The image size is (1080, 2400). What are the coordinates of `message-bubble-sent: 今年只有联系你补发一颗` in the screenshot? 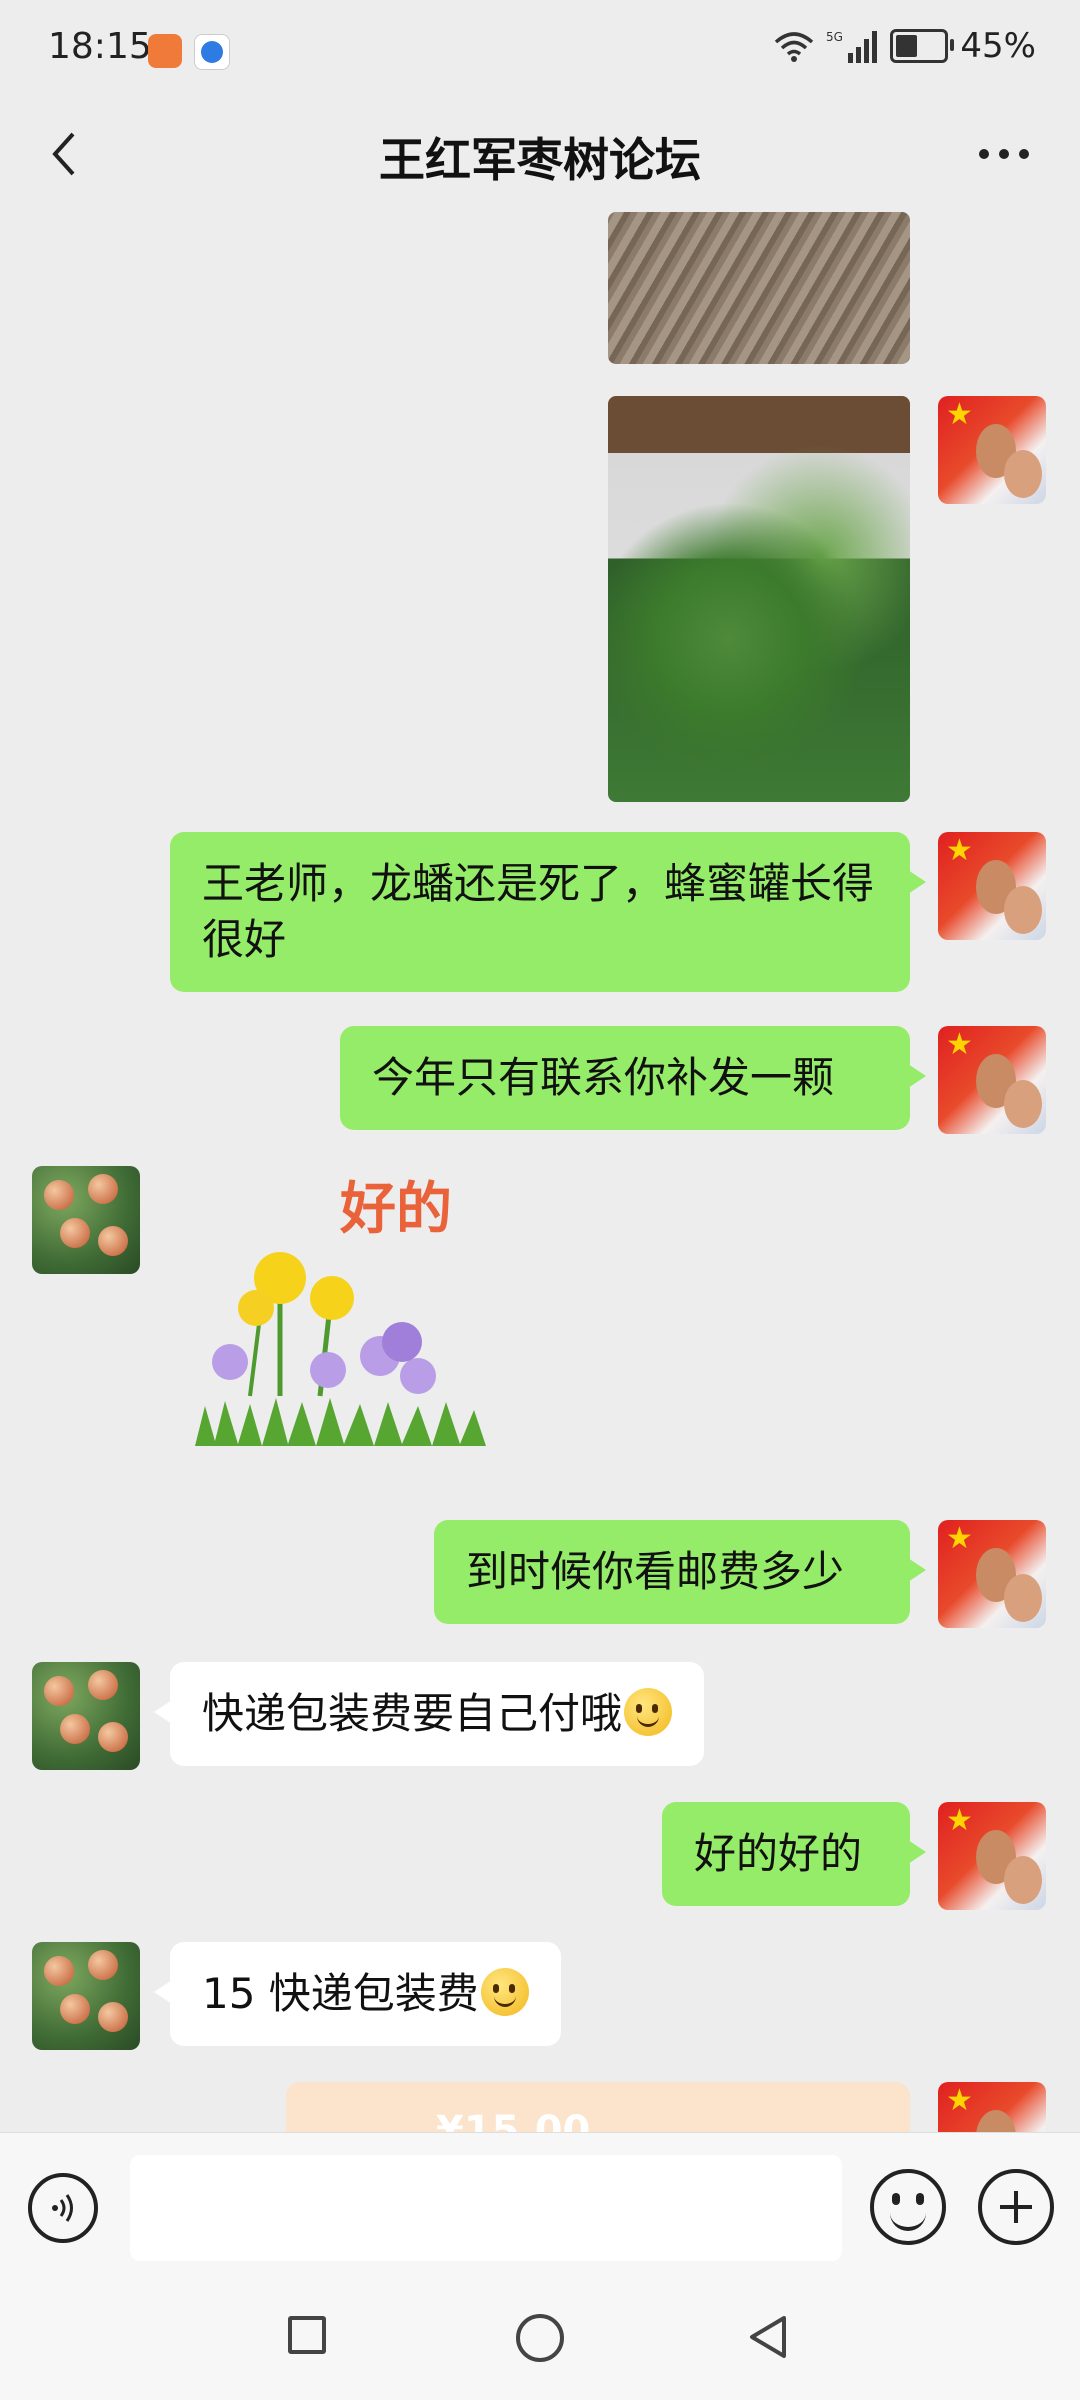 It's located at (633, 1078).